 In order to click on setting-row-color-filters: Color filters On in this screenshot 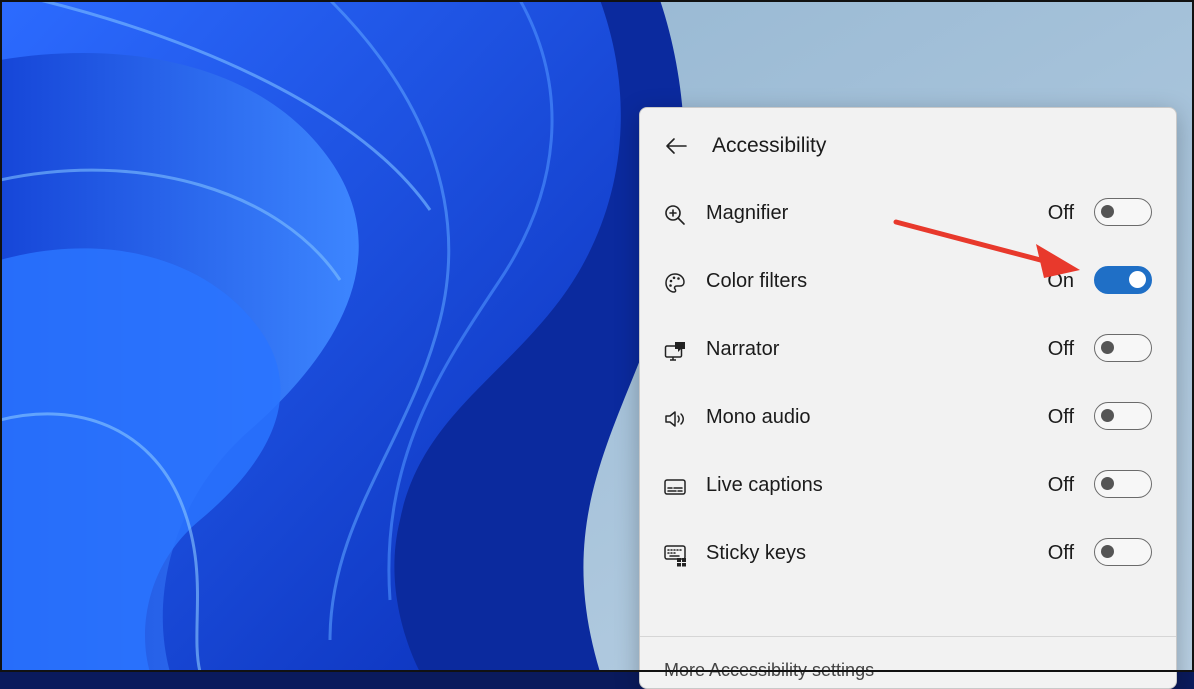, I will do `click(908, 282)`.